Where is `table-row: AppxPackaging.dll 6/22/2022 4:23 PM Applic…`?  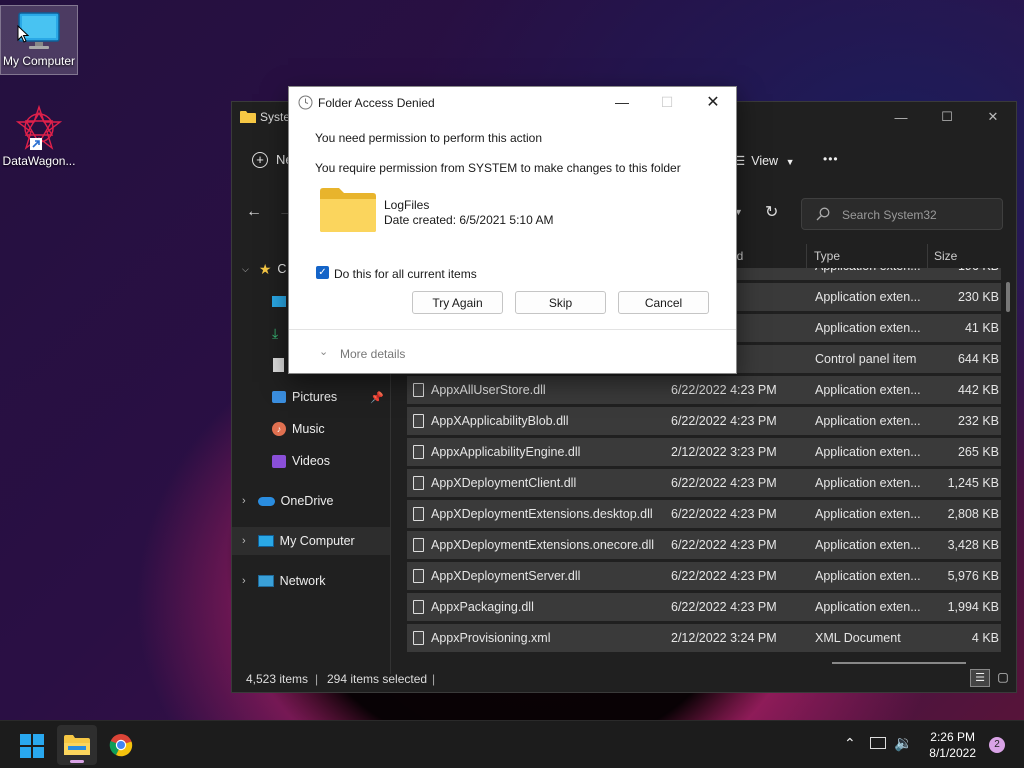 table-row: AppxPackaging.dll 6/22/2022 4:23 PM Applic… is located at coordinates (704, 607).